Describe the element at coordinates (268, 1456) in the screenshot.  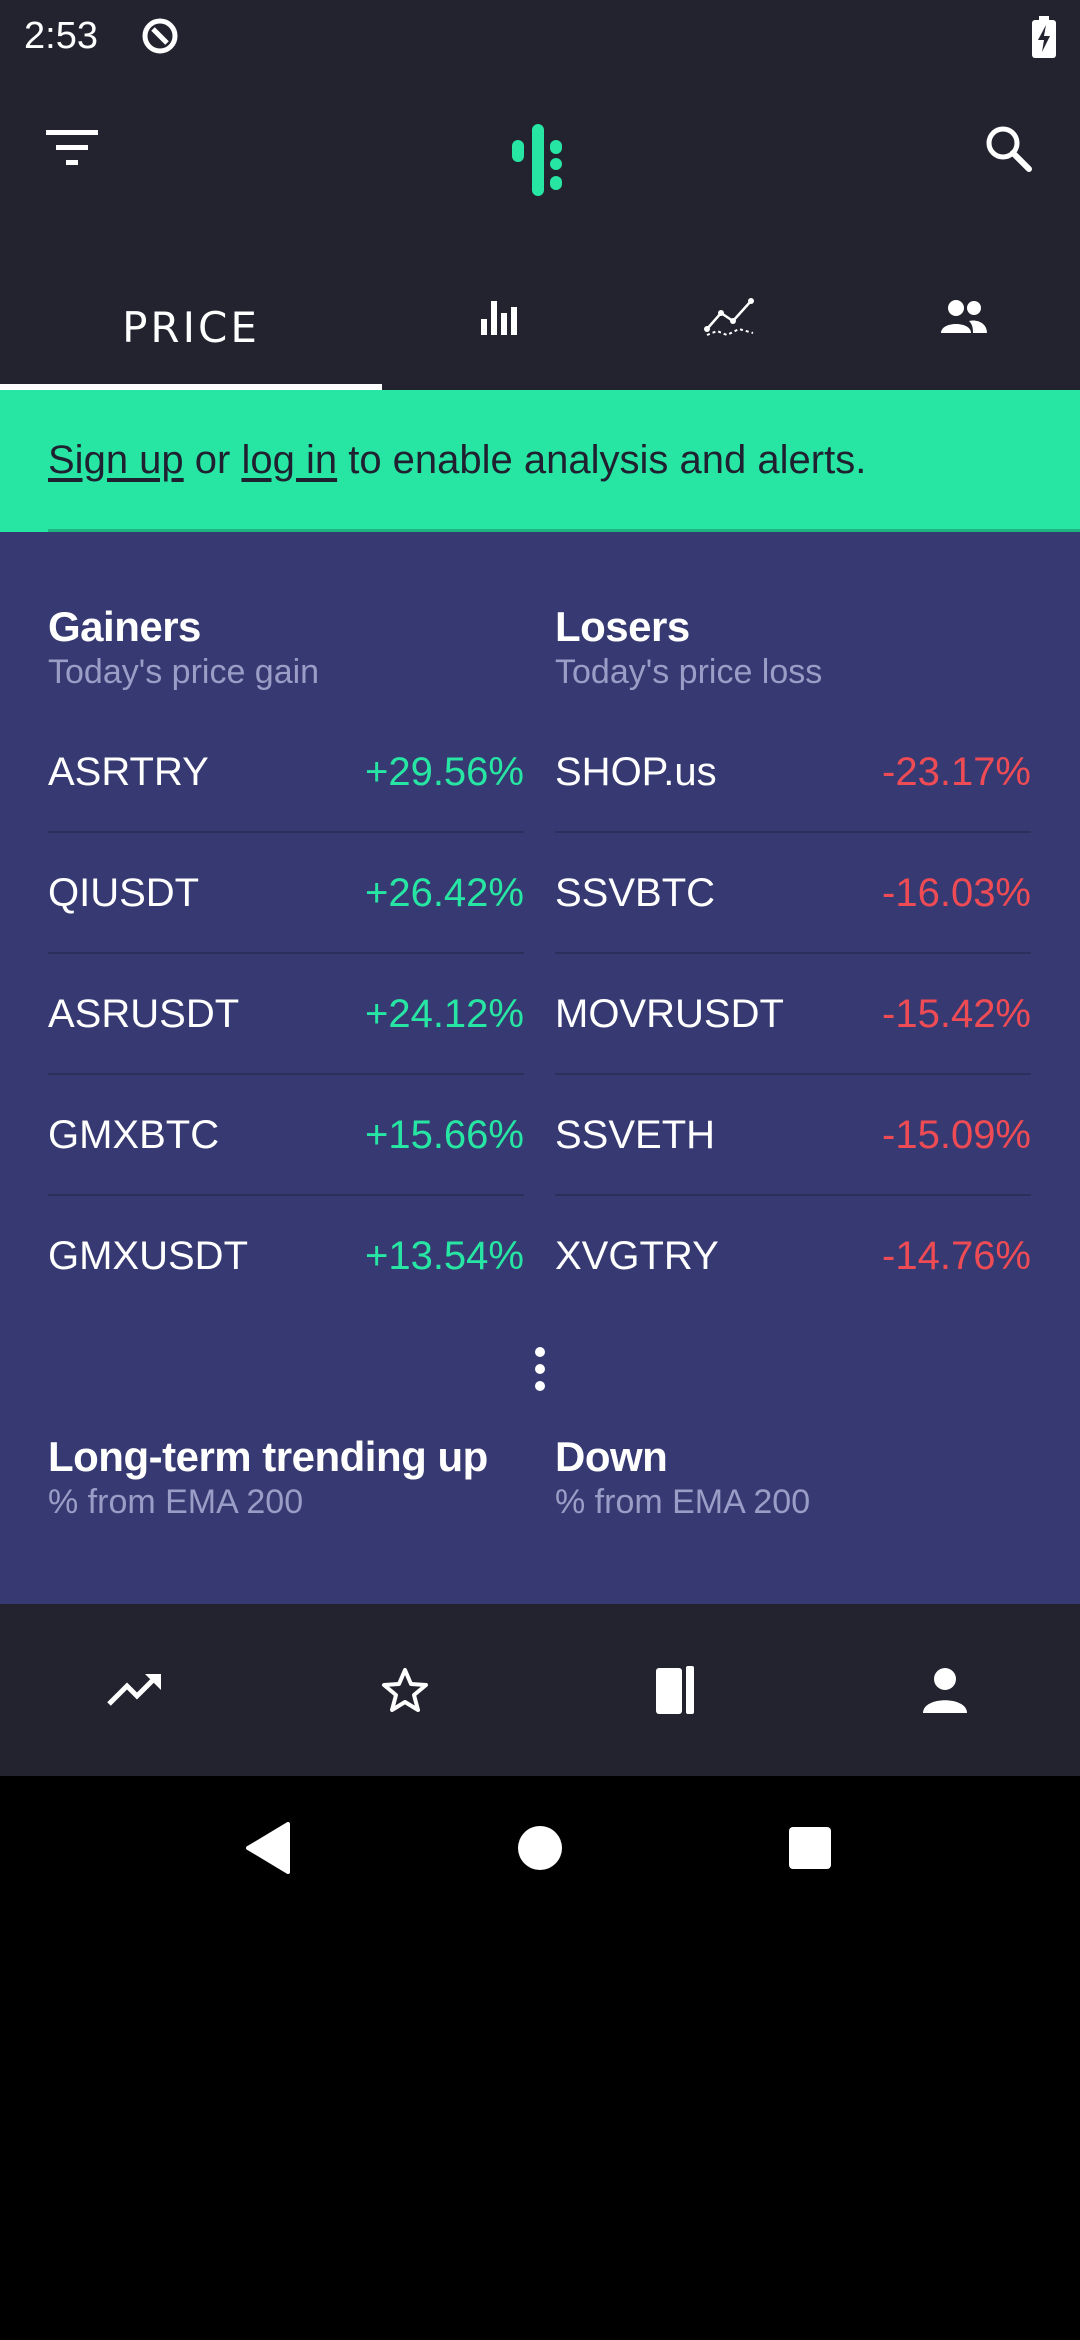
I see `trending-up-title: Long-term trending up` at that location.